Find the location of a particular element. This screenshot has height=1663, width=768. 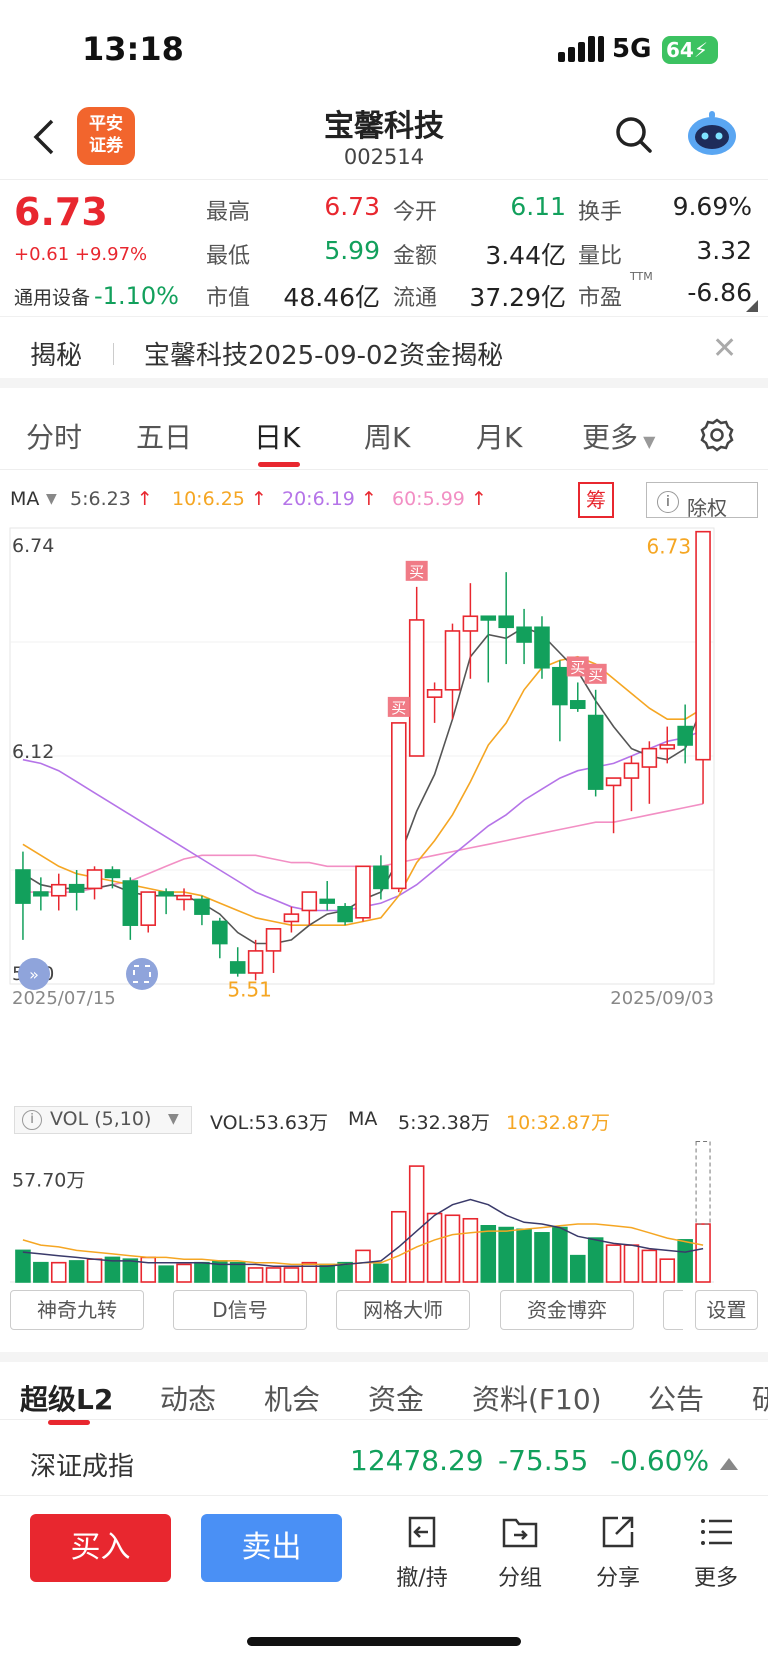

volume-value: VOL:53.63万 is located at coordinates (269, 1123).